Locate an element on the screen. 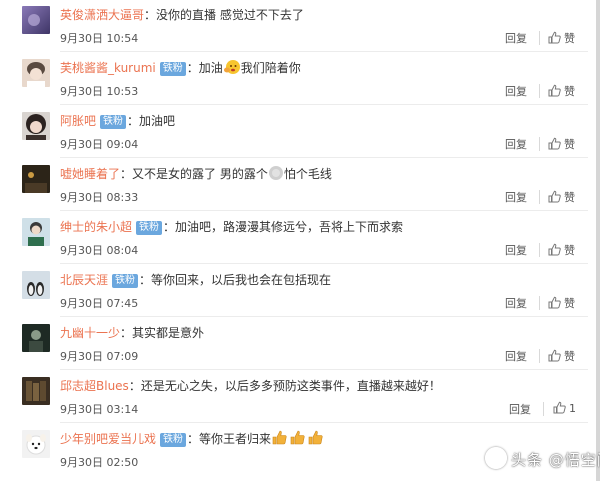 This screenshot has height=481, width=600. comment-item: 北辰天涯 铁粉 ：等你回来，以后我也会在包括现在 9月30日 07:45 回复 赞 is located at coordinates (298, 291).